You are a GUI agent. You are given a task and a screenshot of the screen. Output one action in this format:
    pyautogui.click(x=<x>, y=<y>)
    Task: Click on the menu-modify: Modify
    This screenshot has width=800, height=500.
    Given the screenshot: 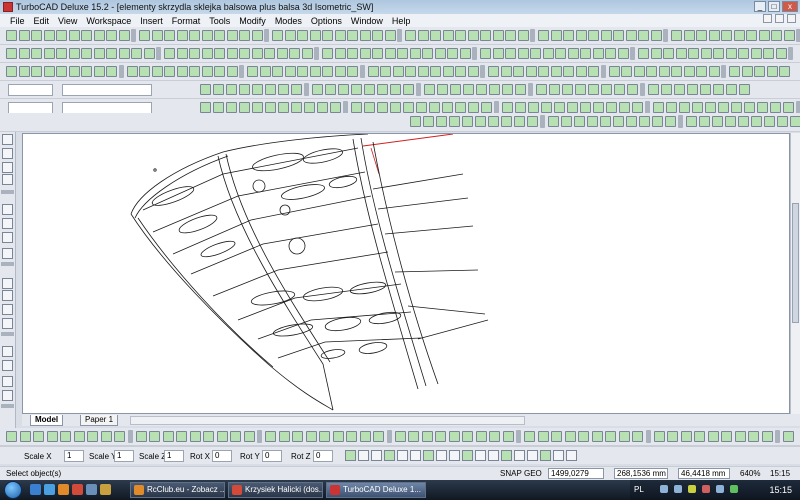 What is the action you would take?
    pyautogui.click(x=252, y=21)
    